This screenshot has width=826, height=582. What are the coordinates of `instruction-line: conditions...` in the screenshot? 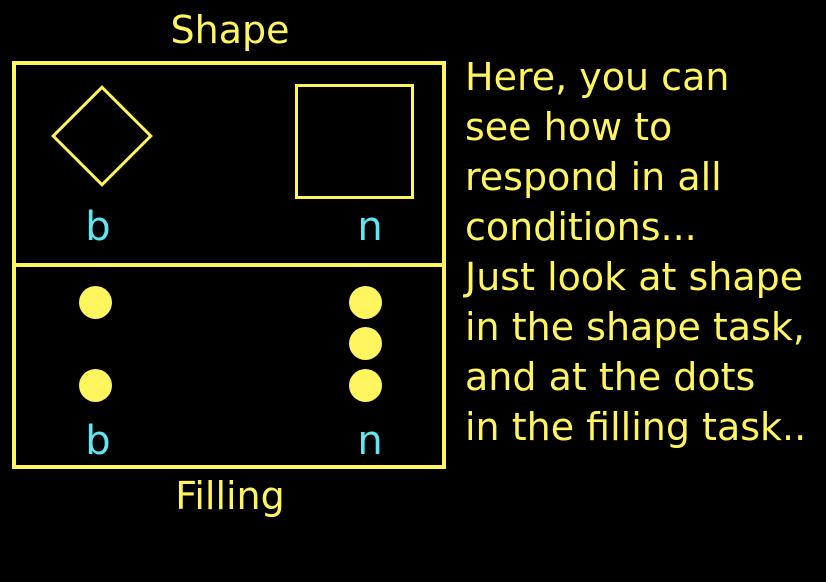 It's located at (581, 227).